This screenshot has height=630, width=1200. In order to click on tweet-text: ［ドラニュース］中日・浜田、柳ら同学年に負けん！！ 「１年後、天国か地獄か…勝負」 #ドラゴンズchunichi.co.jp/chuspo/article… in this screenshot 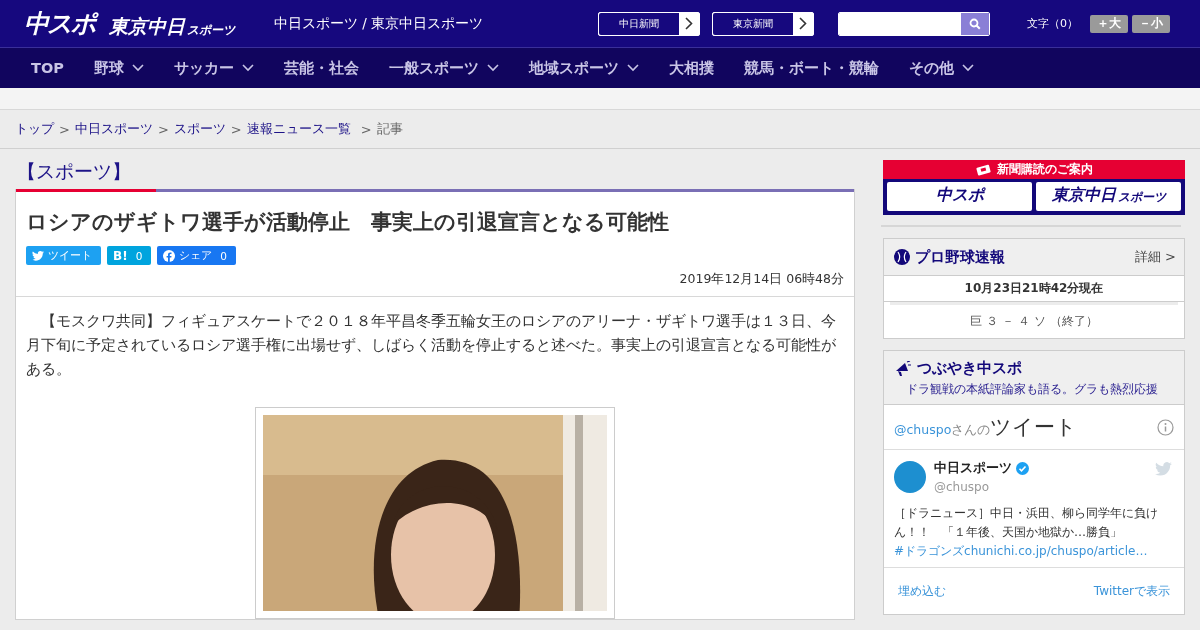, I will do `click(1026, 533)`.